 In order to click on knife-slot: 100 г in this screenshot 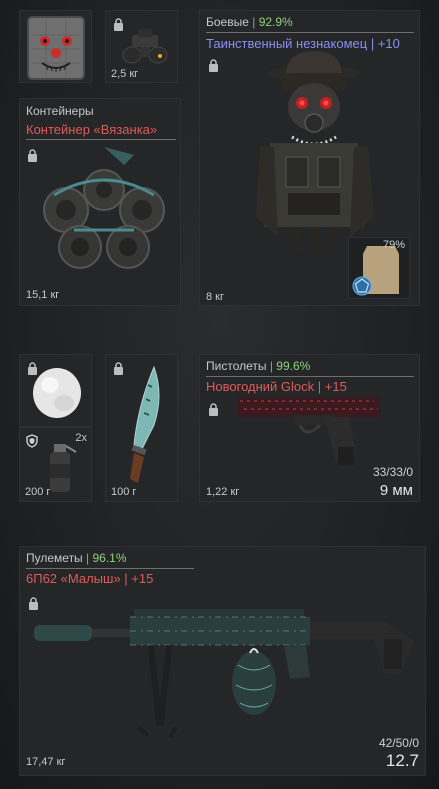, I will do `click(141, 428)`.